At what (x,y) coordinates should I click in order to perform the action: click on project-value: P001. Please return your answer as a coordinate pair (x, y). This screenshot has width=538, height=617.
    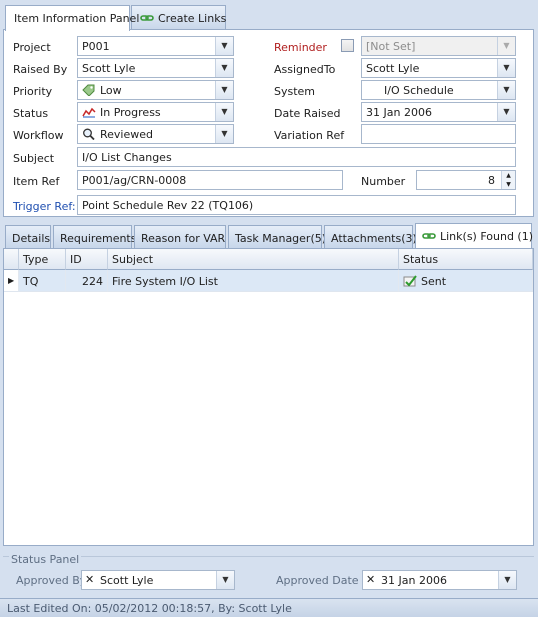
    Looking at the image, I should click on (96, 46).